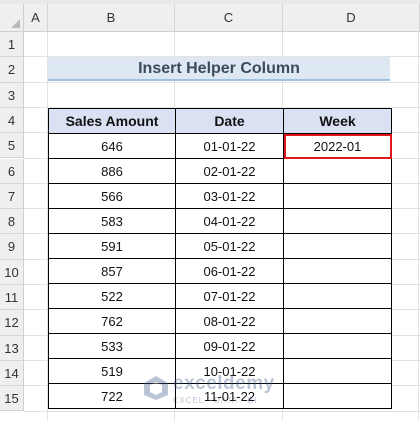  I want to click on row-header: 14, so click(12, 373).